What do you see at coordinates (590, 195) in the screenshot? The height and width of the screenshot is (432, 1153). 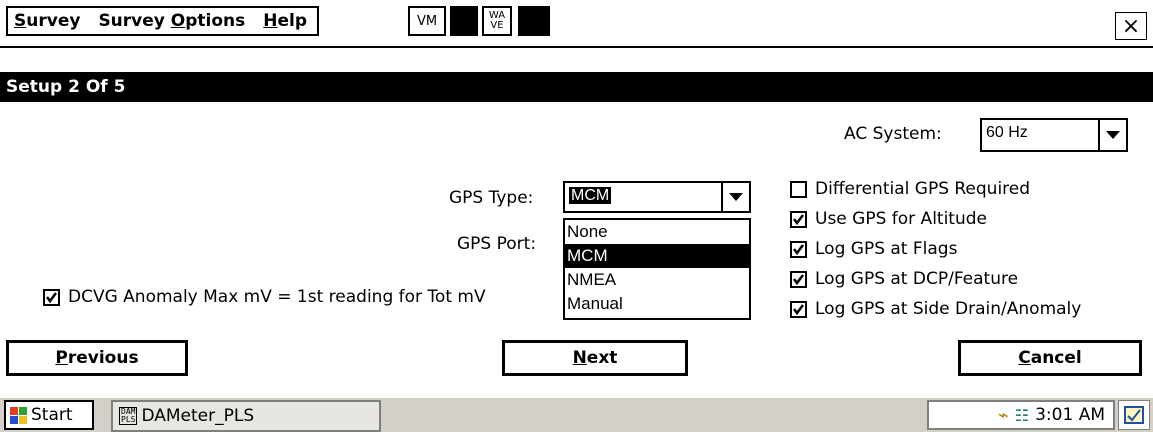 I see `gps-type-value: MCM` at bounding box center [590, 195].